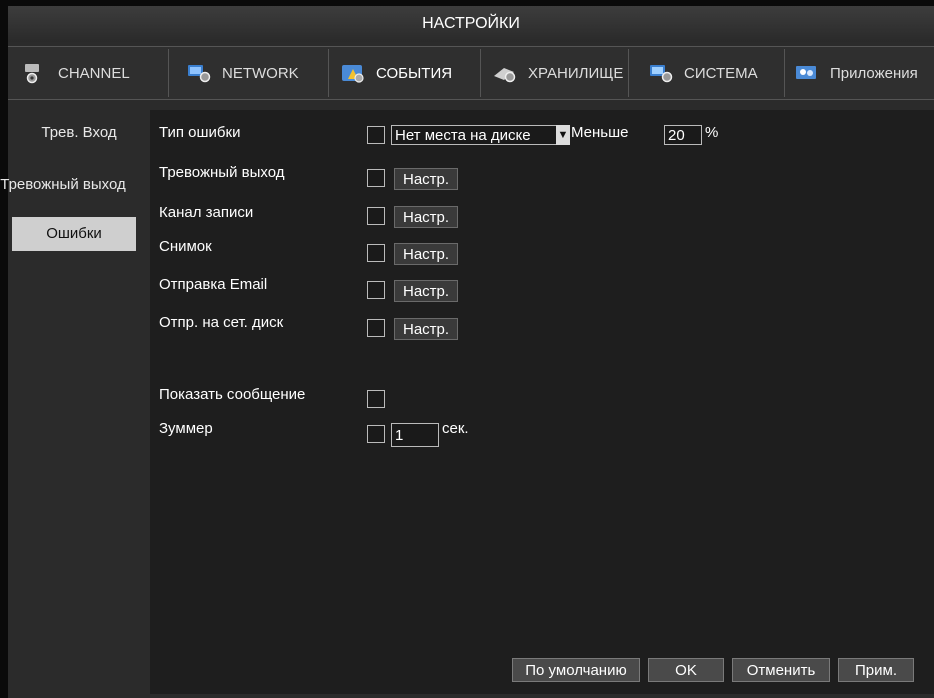 The image size is (934, 698). I want to click on tab-apps: Приложения, so click(864, 73).